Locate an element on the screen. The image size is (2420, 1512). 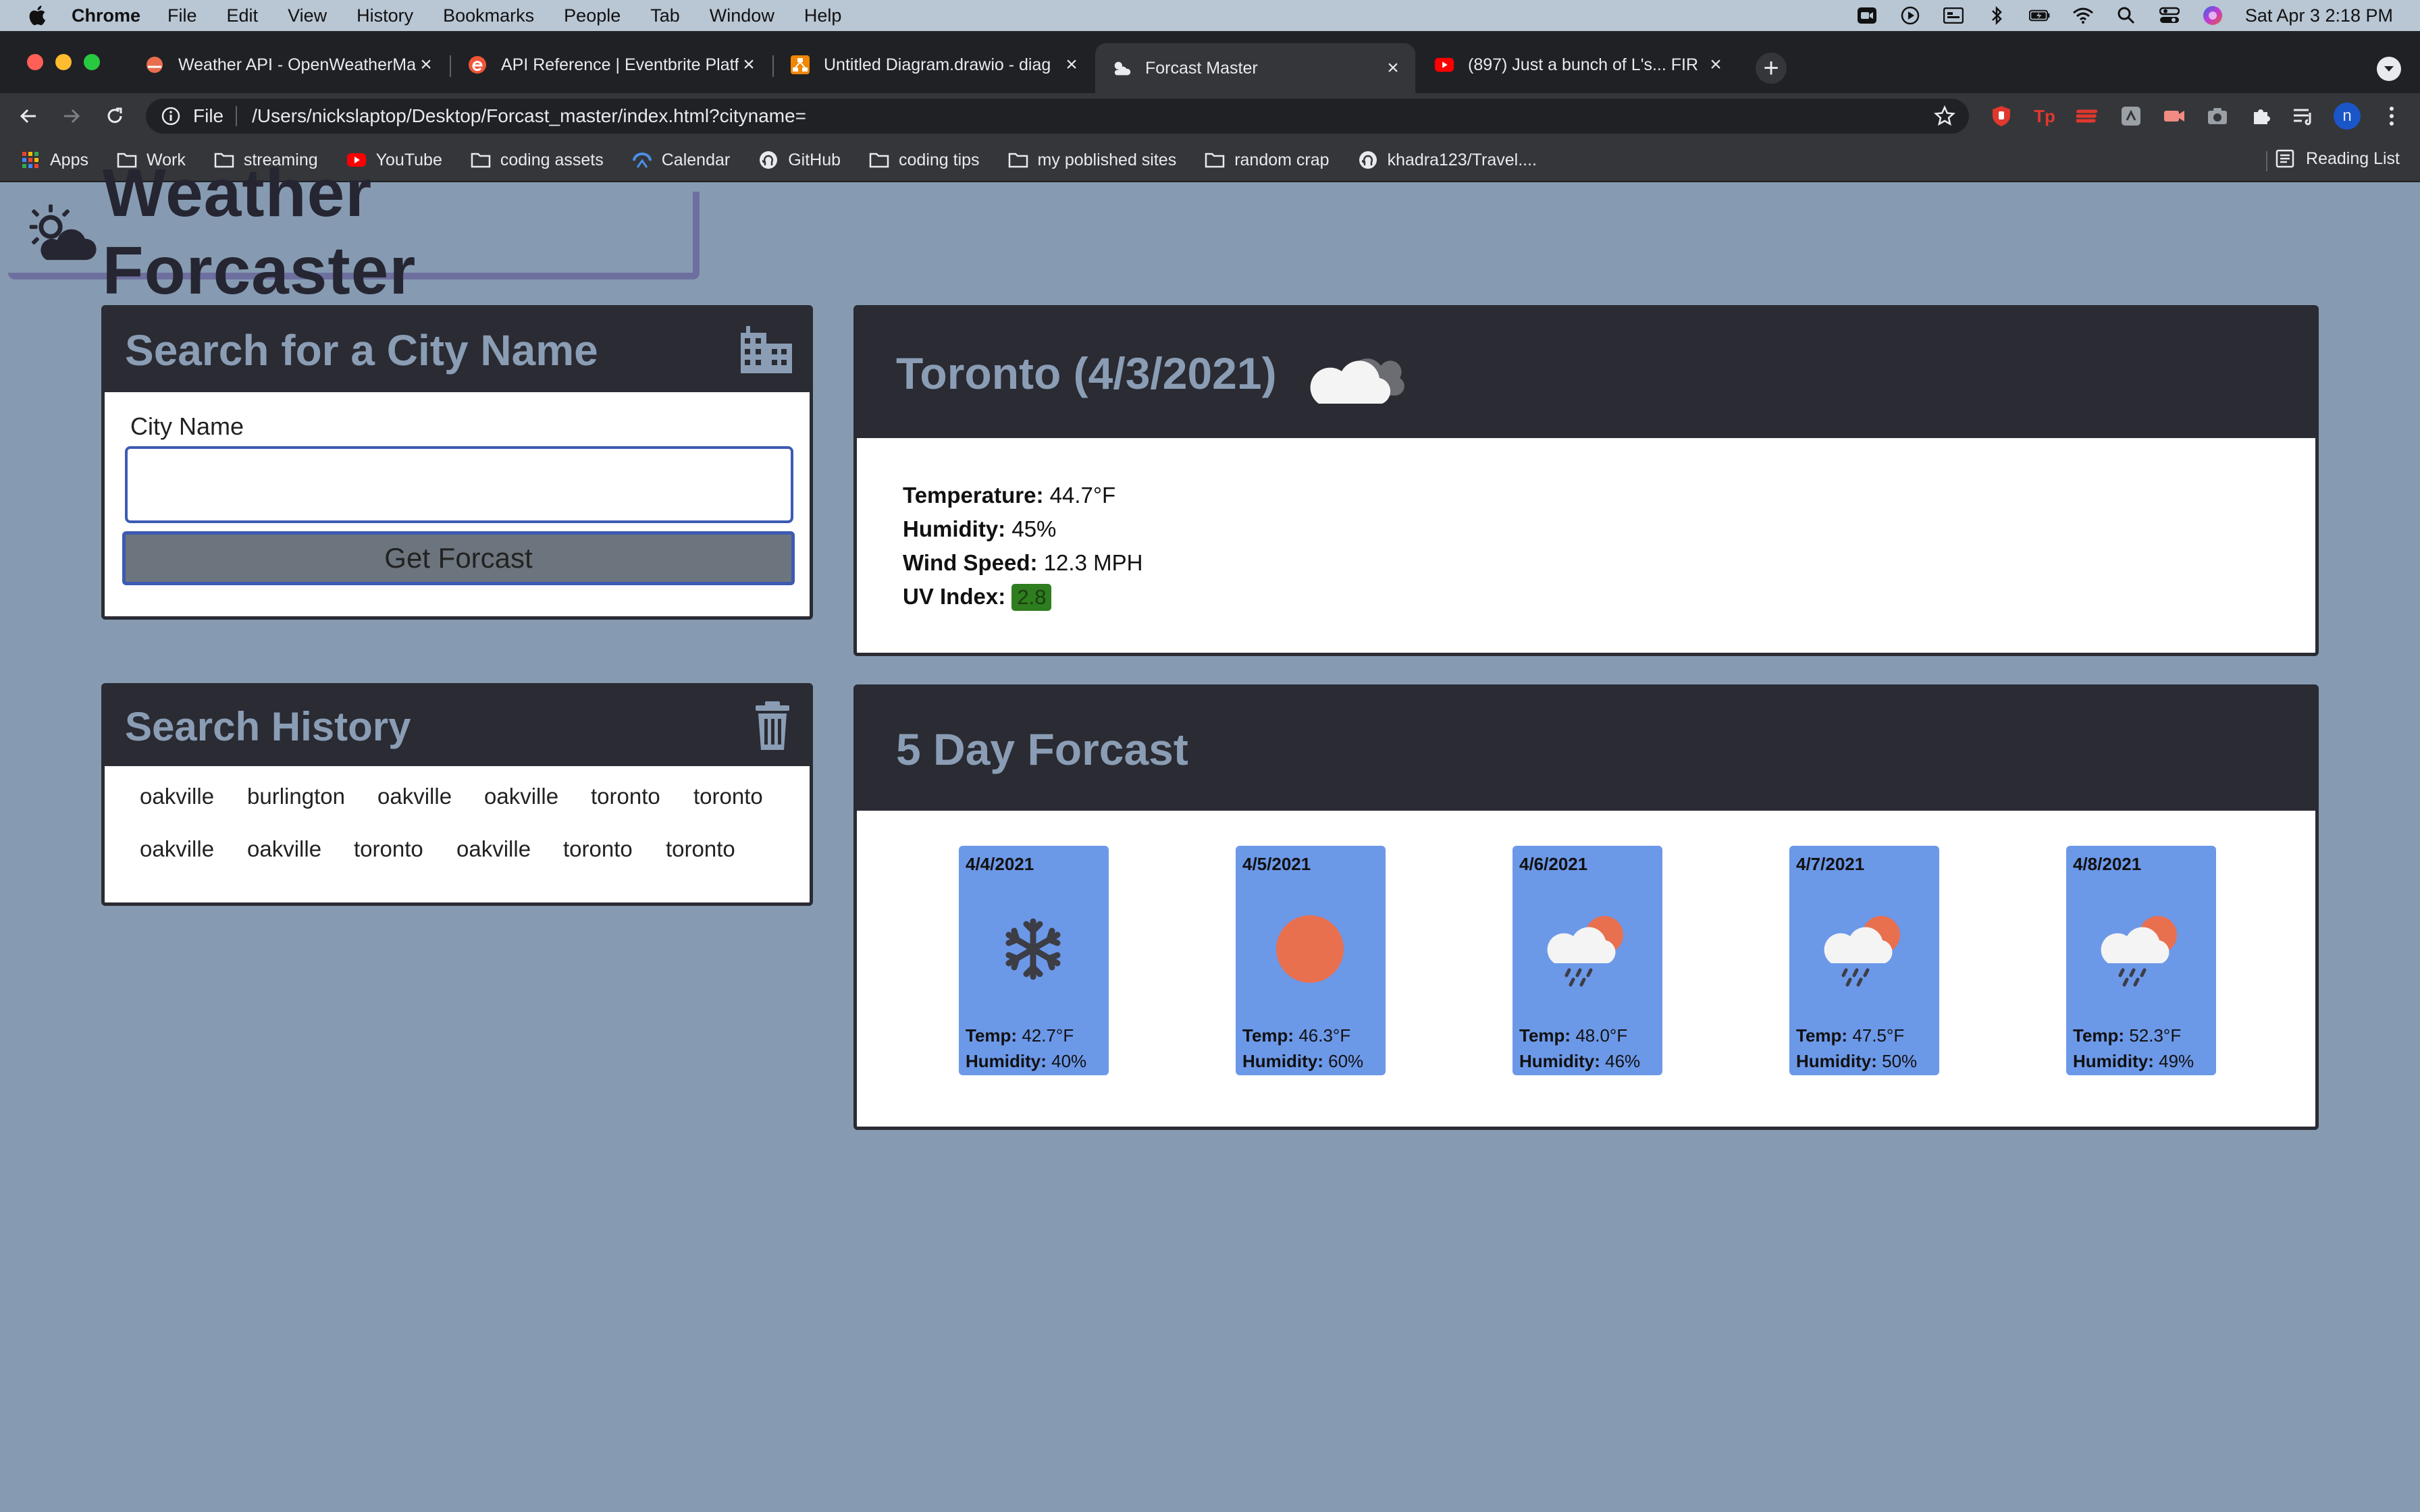
status-area: Sat Apr 3 2:18 PM is located at coordinates (2138, 15).